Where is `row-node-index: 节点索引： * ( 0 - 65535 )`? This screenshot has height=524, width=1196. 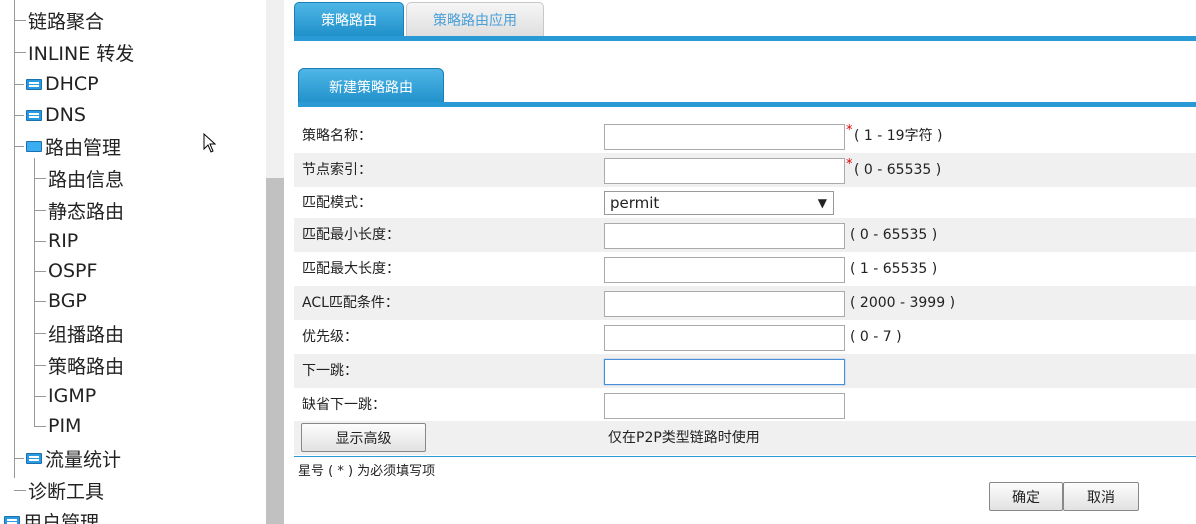 row-node-index: 节点索引： * ( 0 - 65535 ) is located at coordinates (745, 170).